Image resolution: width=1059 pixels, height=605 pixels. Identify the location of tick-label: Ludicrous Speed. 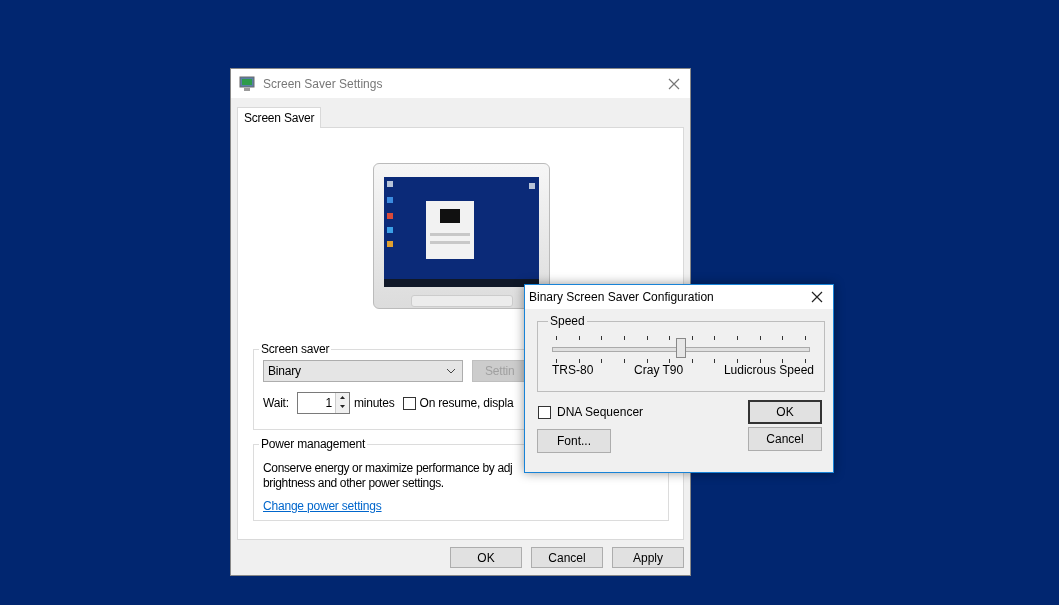
(768, 370).